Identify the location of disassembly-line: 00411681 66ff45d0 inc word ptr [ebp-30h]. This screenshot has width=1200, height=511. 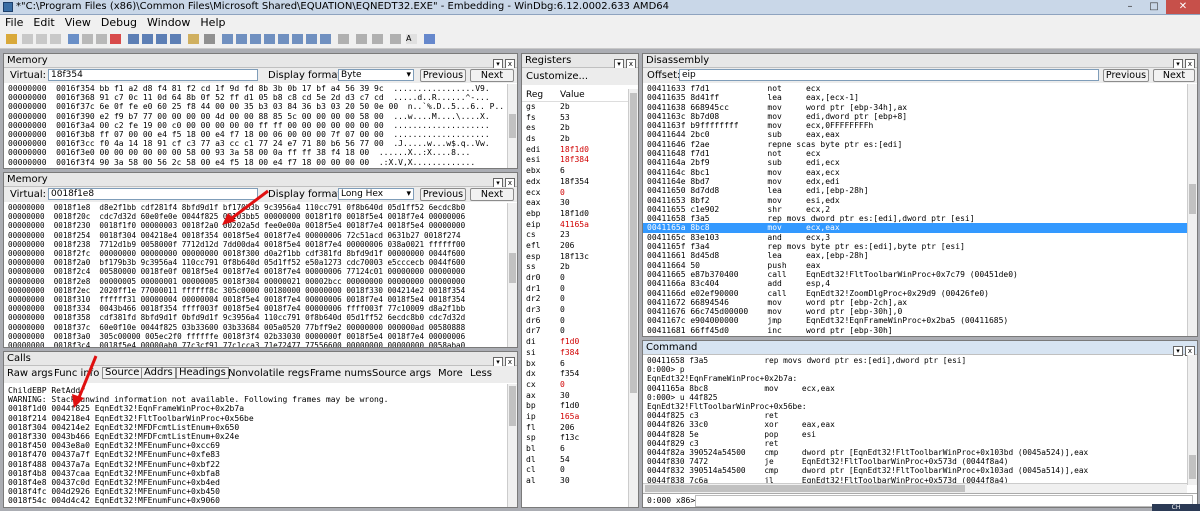
(915, 330).